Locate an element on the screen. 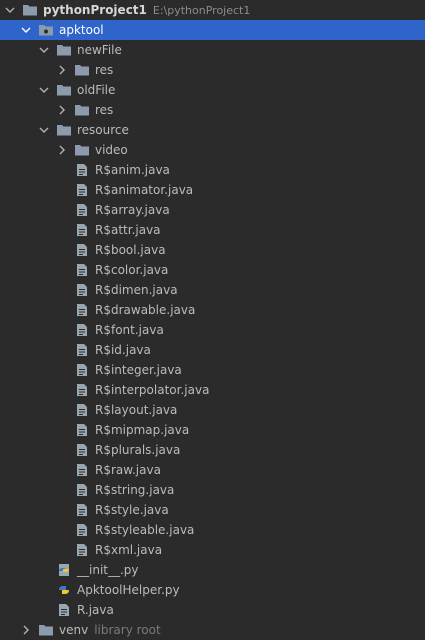  tree-row-resource-file: R$color.java is located at coordinates (212, 270).